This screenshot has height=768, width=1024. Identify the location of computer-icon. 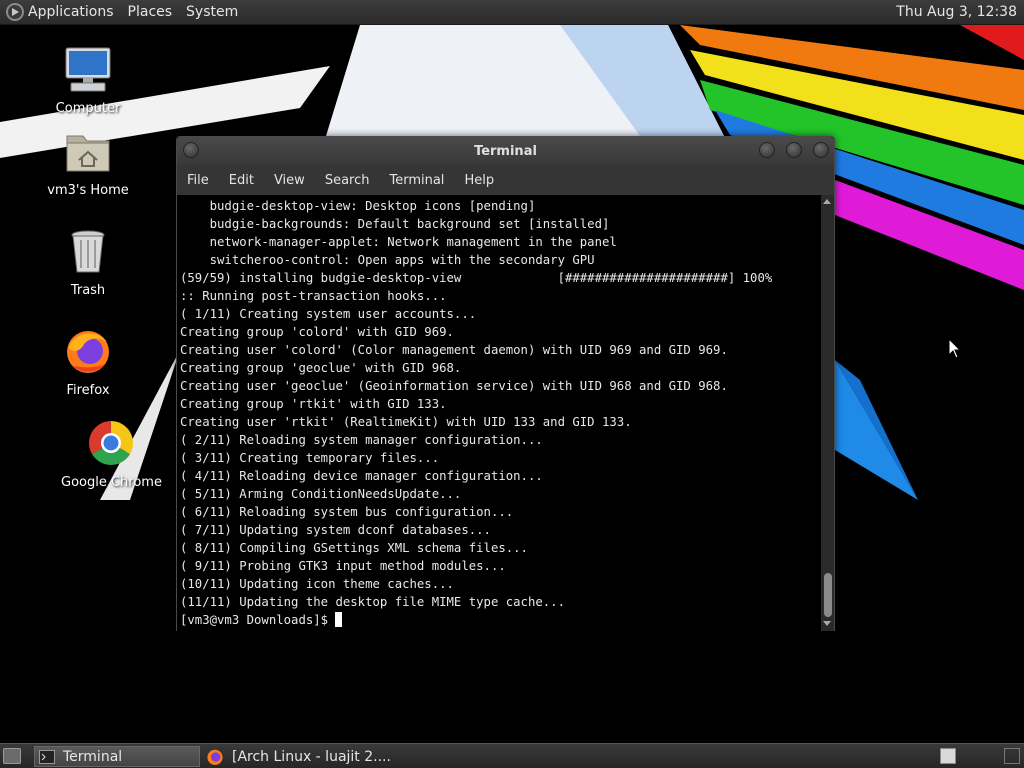
(88, 69).